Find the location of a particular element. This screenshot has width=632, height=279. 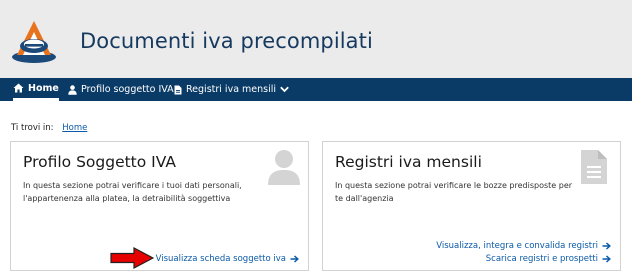

link-label: Visualizza, integra e convalida registri is located at coordinates (517, 246).